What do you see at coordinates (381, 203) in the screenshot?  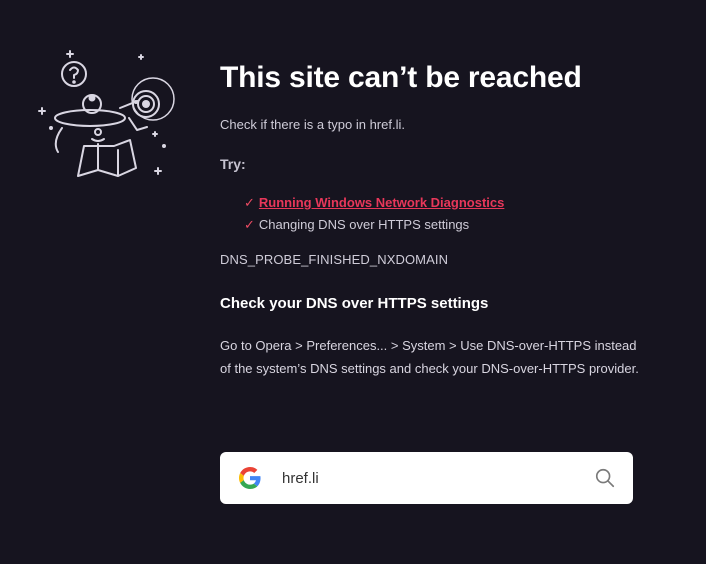 I see `network-diagnostics-link: Running Windows Network Diagnostics` at bounding box center [381, 203].